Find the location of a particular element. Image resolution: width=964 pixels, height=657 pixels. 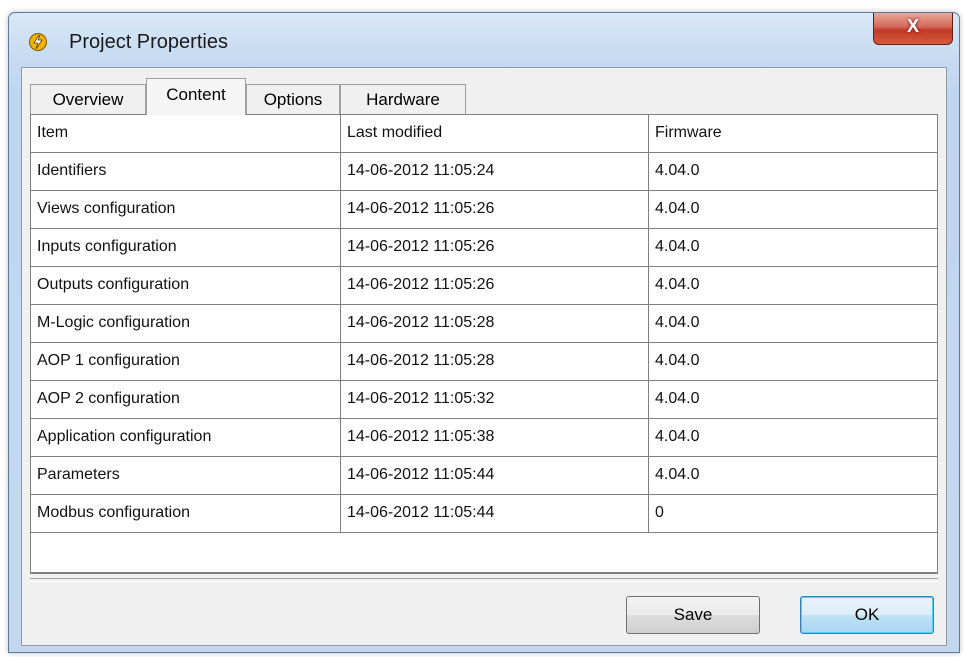

column-header-last-modified: Last modified is located at coordinates (495, 133).